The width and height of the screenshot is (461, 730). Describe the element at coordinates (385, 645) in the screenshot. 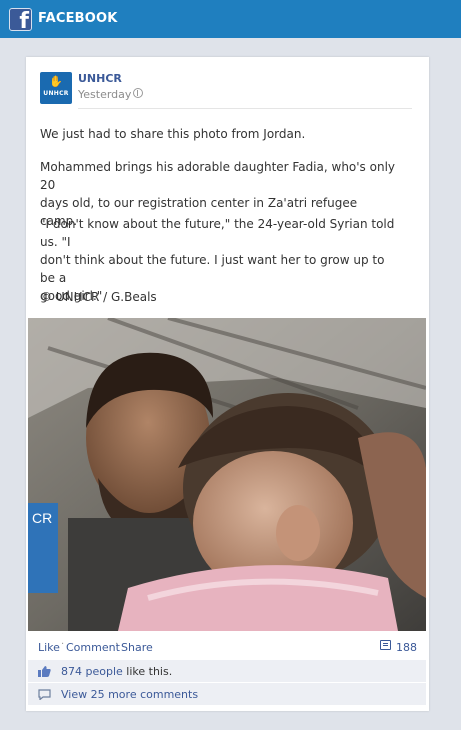

I see `comments-icon` at that location.